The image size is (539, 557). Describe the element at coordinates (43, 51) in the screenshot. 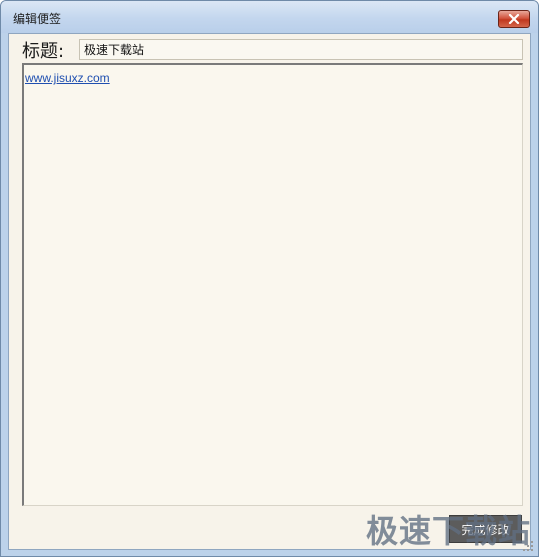

I see `title-field-label: 标题:` at that location.